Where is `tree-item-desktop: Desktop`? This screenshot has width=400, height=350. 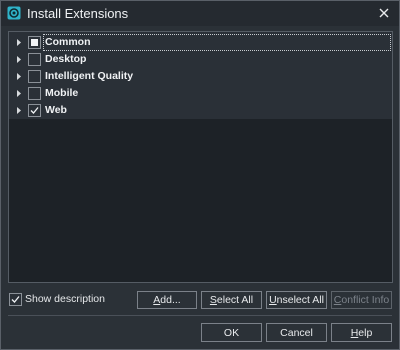
tree-item-desktop: Desktop is located at coordinates (200, 59).